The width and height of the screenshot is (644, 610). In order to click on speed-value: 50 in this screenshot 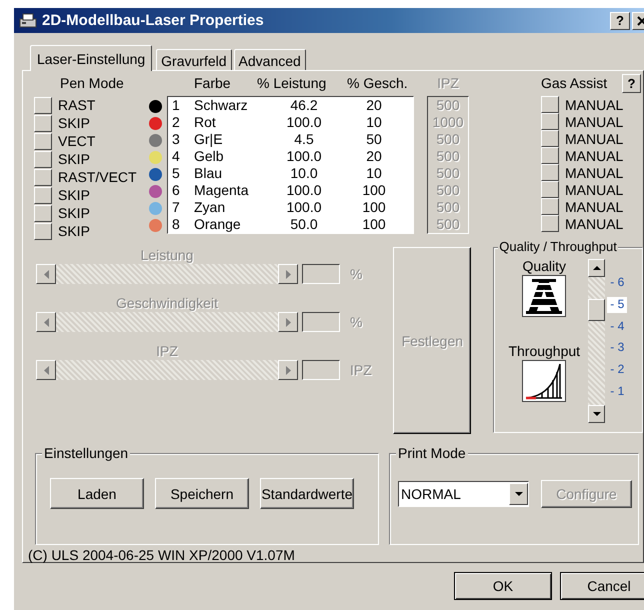, I will do `click(374, 139)`.